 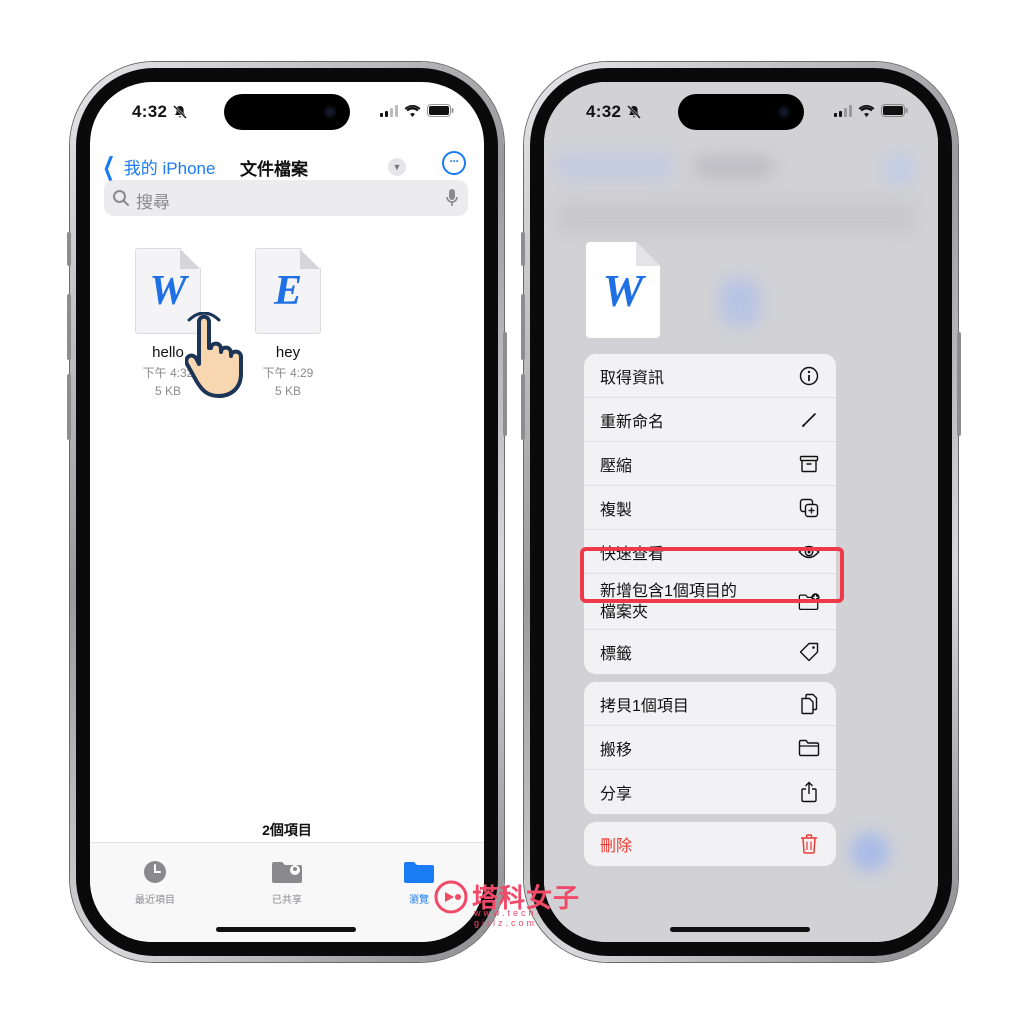 I want to click on chevron-left-icon: ❮, so click(x=109, y=166).